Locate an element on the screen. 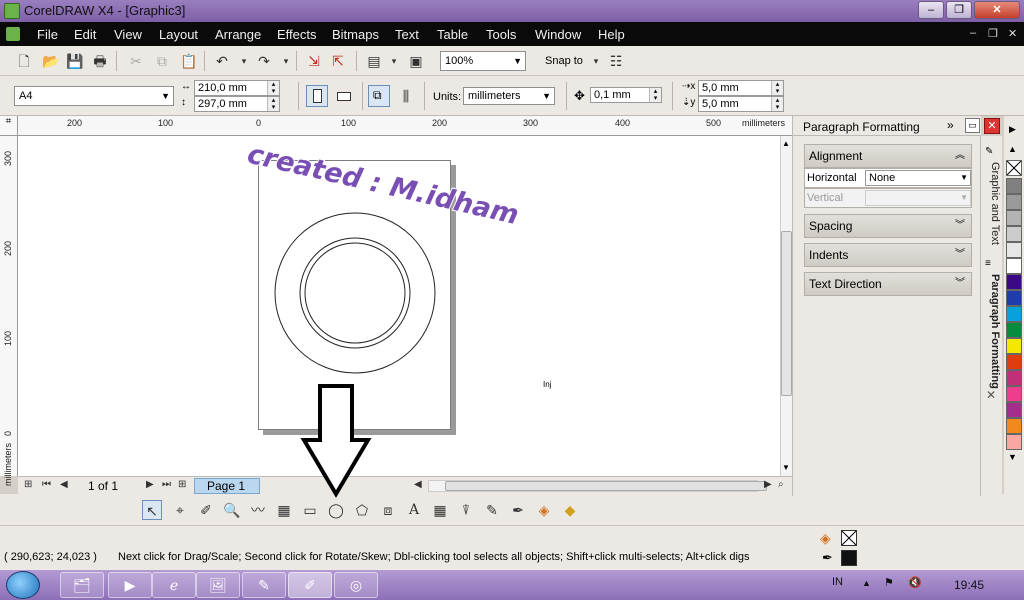 The width and height of the screenshot is (1024, 600). taskbar-media-player-button: ▶ is located at coordinates (130, 585).